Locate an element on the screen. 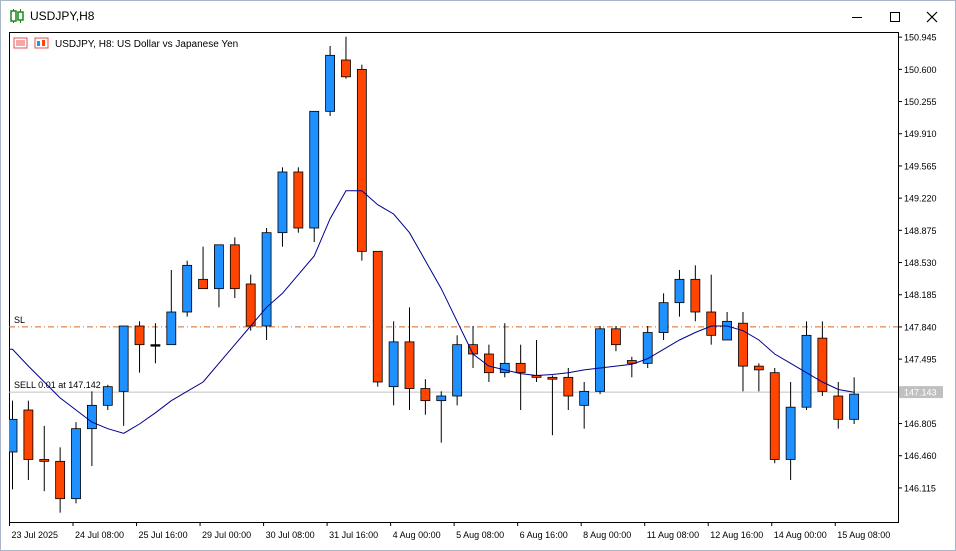 This screenshot has height=551, width=956. window-title: USDJPY,H8 is located at coordinates (62, 16).